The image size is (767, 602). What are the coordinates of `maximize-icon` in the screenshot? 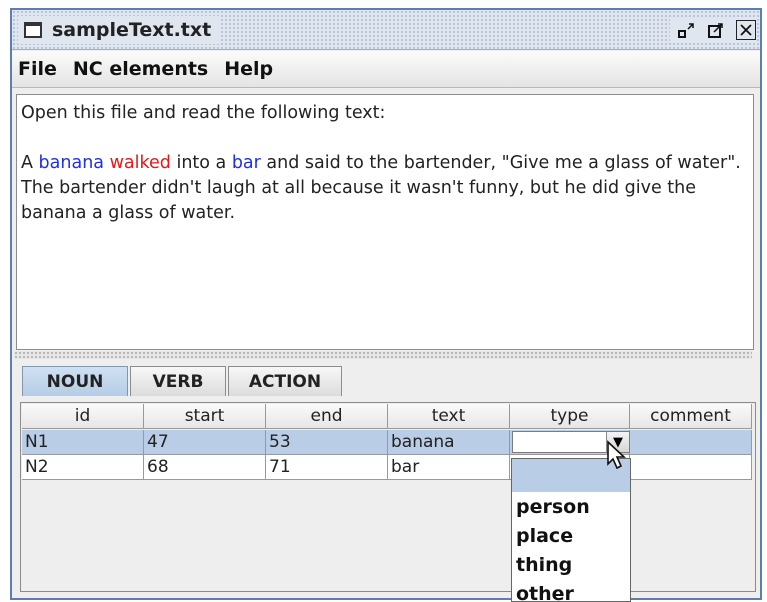 It's located at (716, 30).